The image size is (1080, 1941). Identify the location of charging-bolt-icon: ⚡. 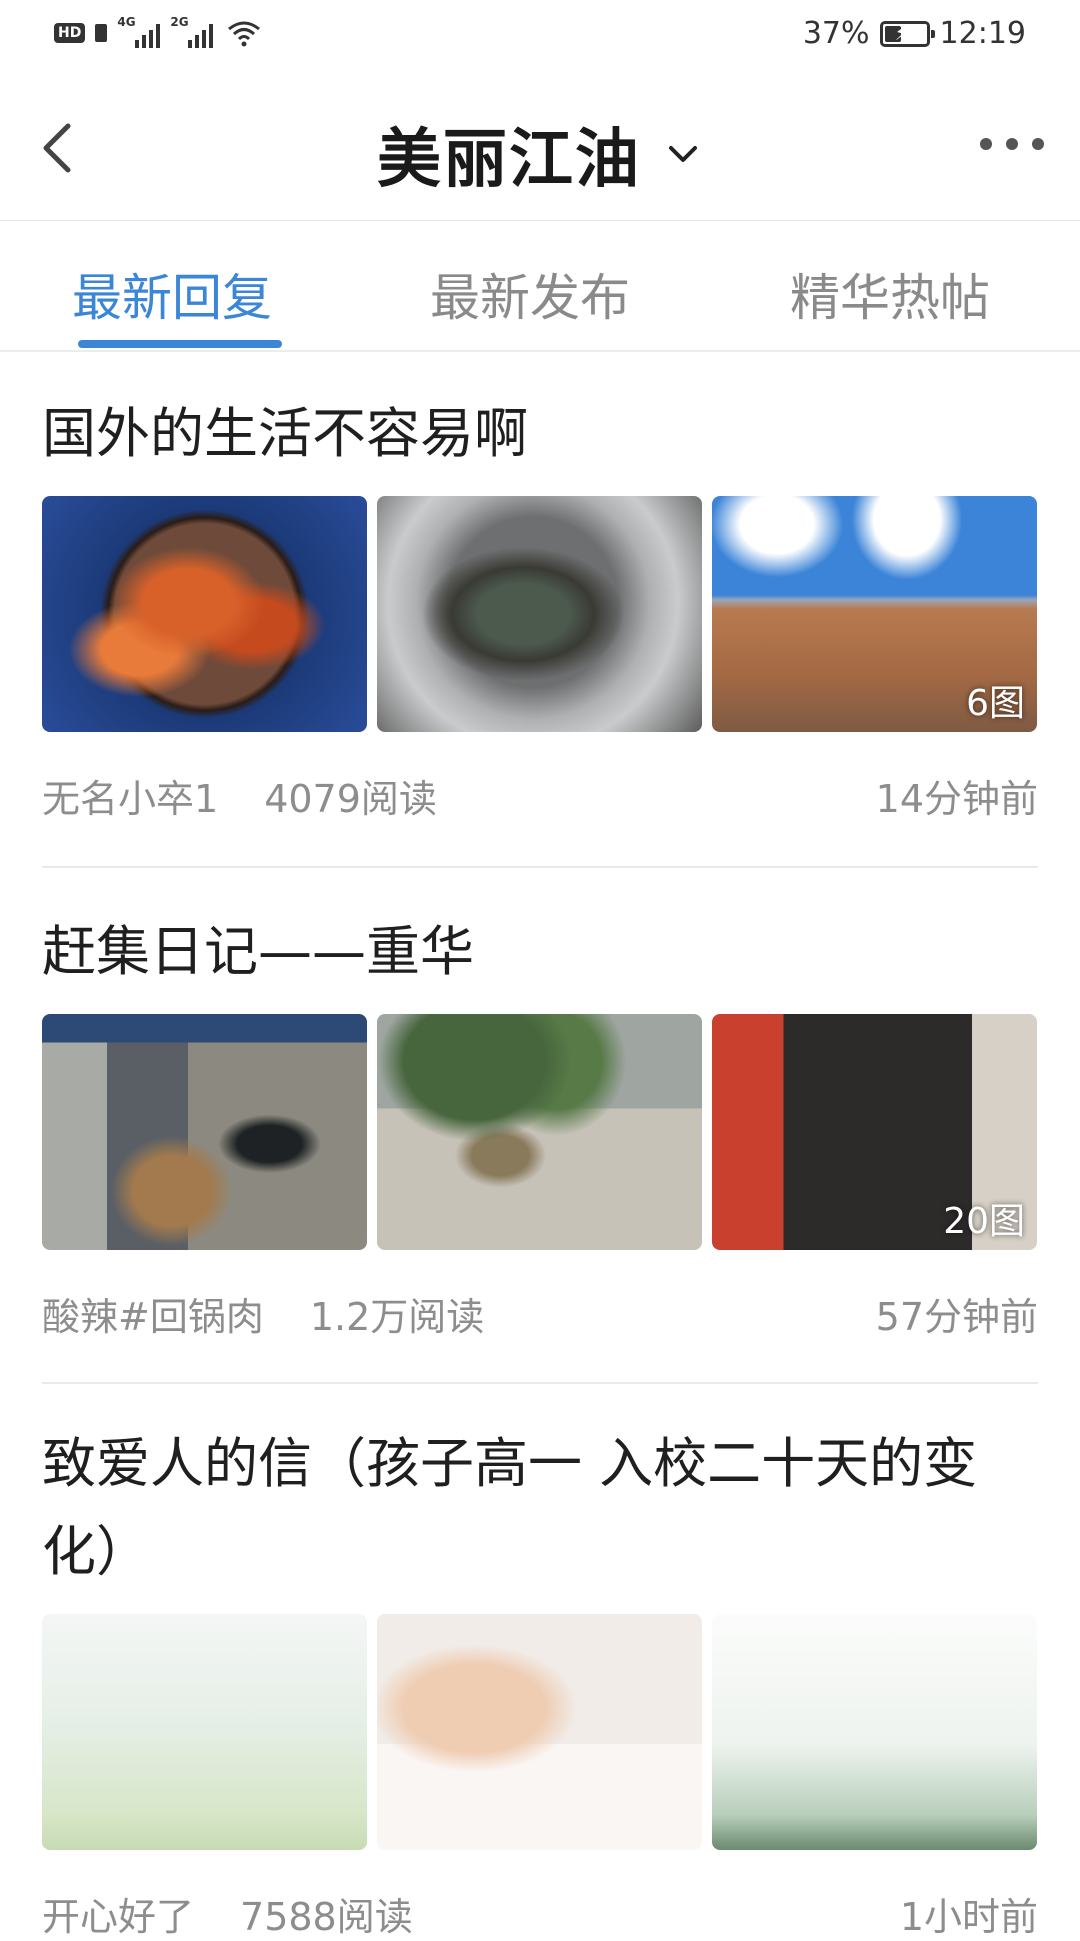
(901, 32).